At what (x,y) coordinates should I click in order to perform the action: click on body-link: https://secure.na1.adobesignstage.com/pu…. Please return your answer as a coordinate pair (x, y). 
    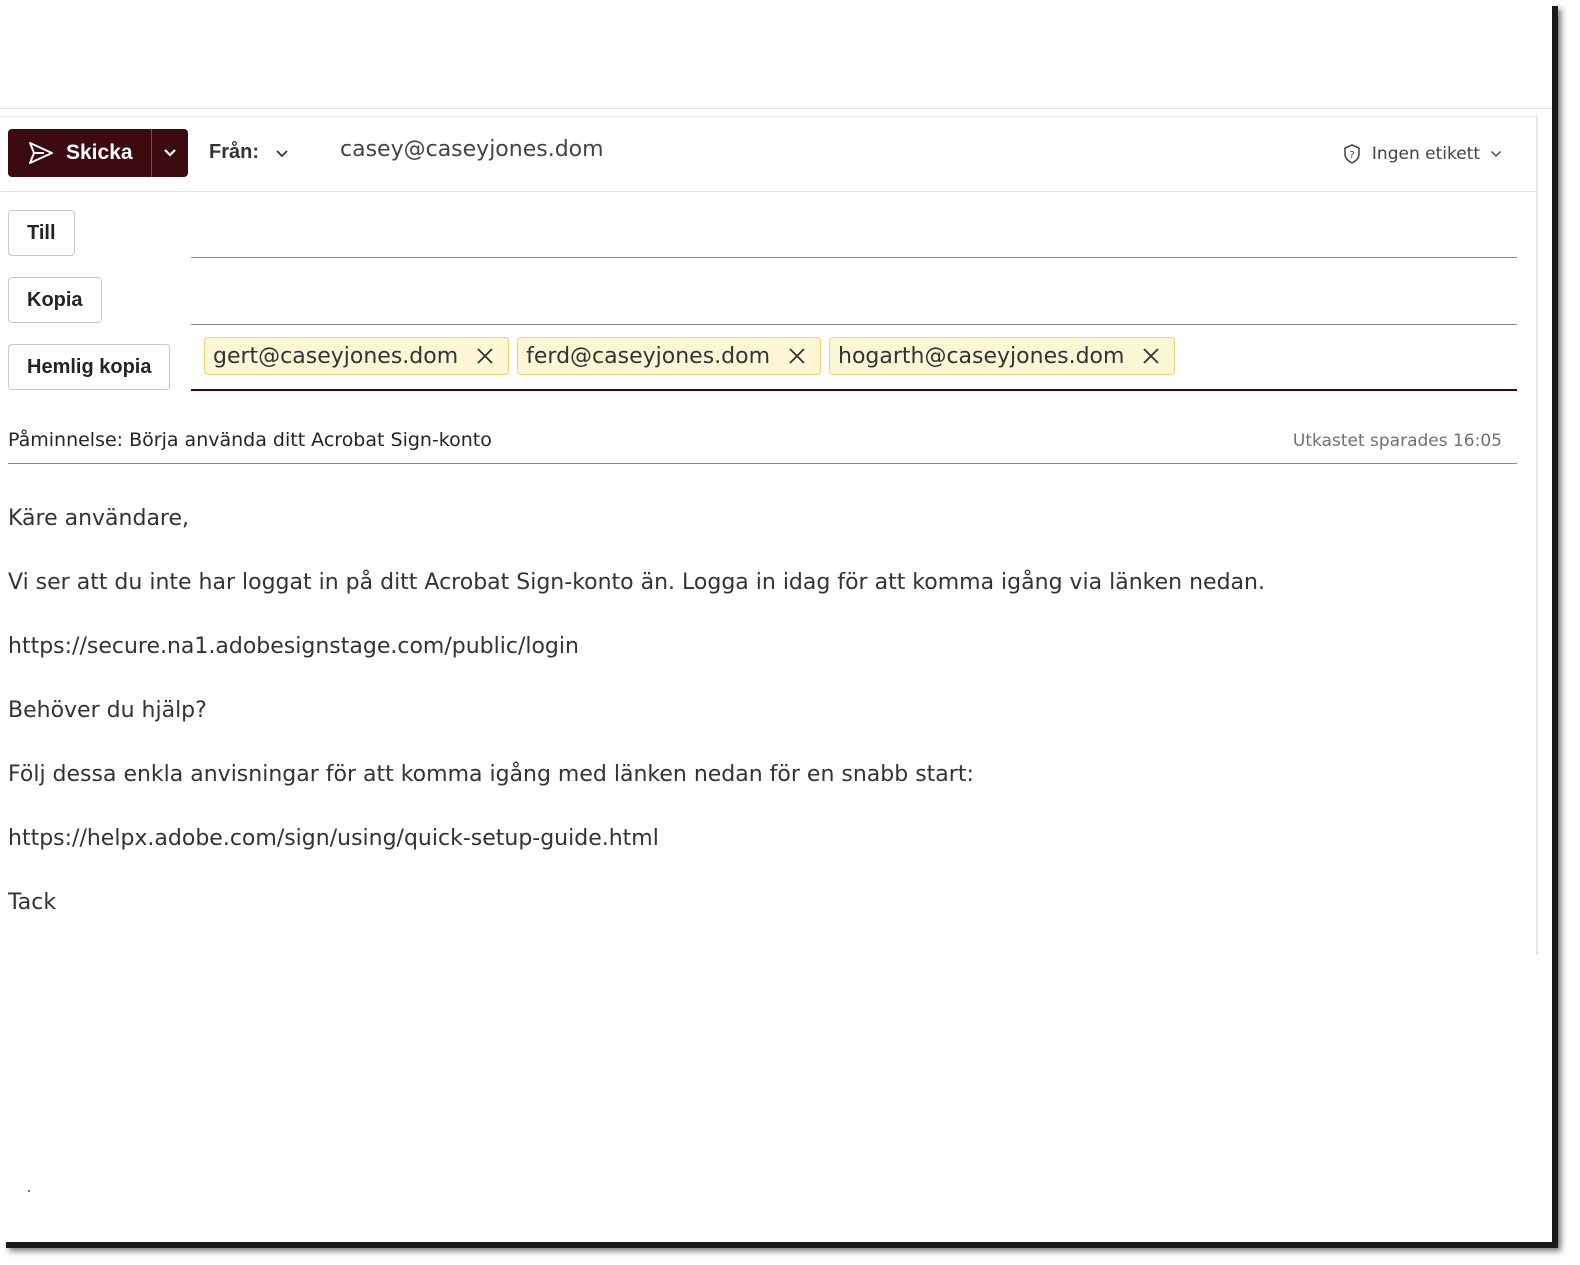
    Looking at the image, I should click on (758, 647).